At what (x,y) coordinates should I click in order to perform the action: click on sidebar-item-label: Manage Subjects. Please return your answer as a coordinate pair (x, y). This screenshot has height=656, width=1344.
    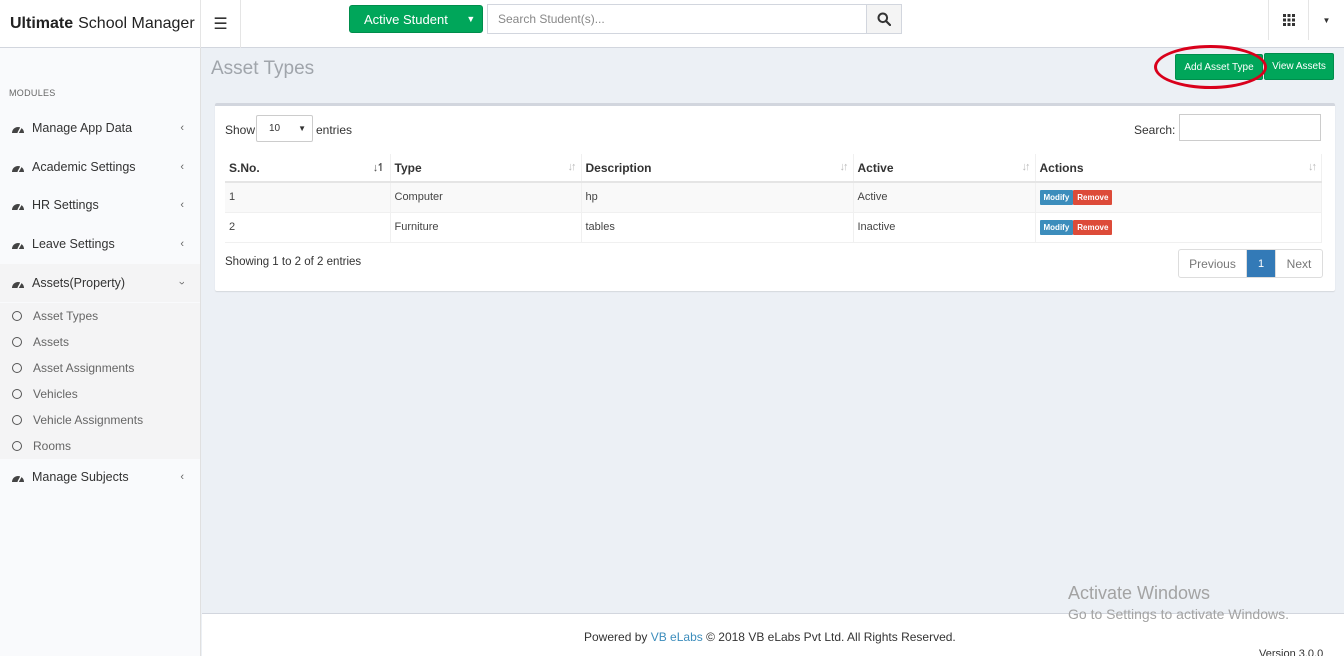
    Looking at the image, I should click on (80, 477).